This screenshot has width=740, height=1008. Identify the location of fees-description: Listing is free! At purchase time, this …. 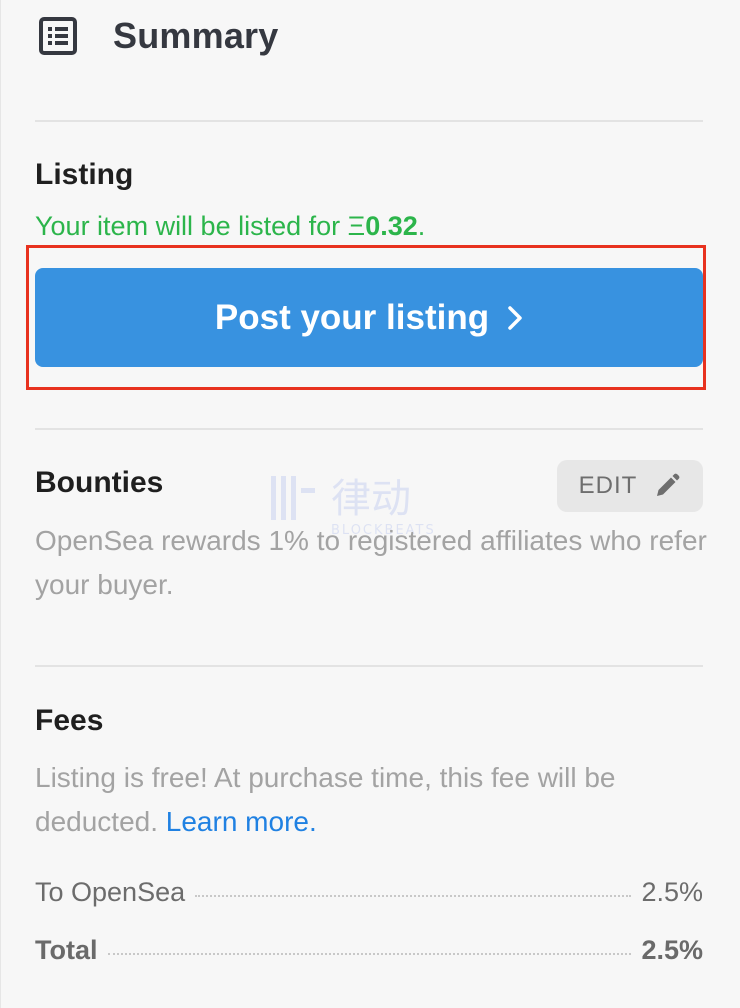
(375, 800).